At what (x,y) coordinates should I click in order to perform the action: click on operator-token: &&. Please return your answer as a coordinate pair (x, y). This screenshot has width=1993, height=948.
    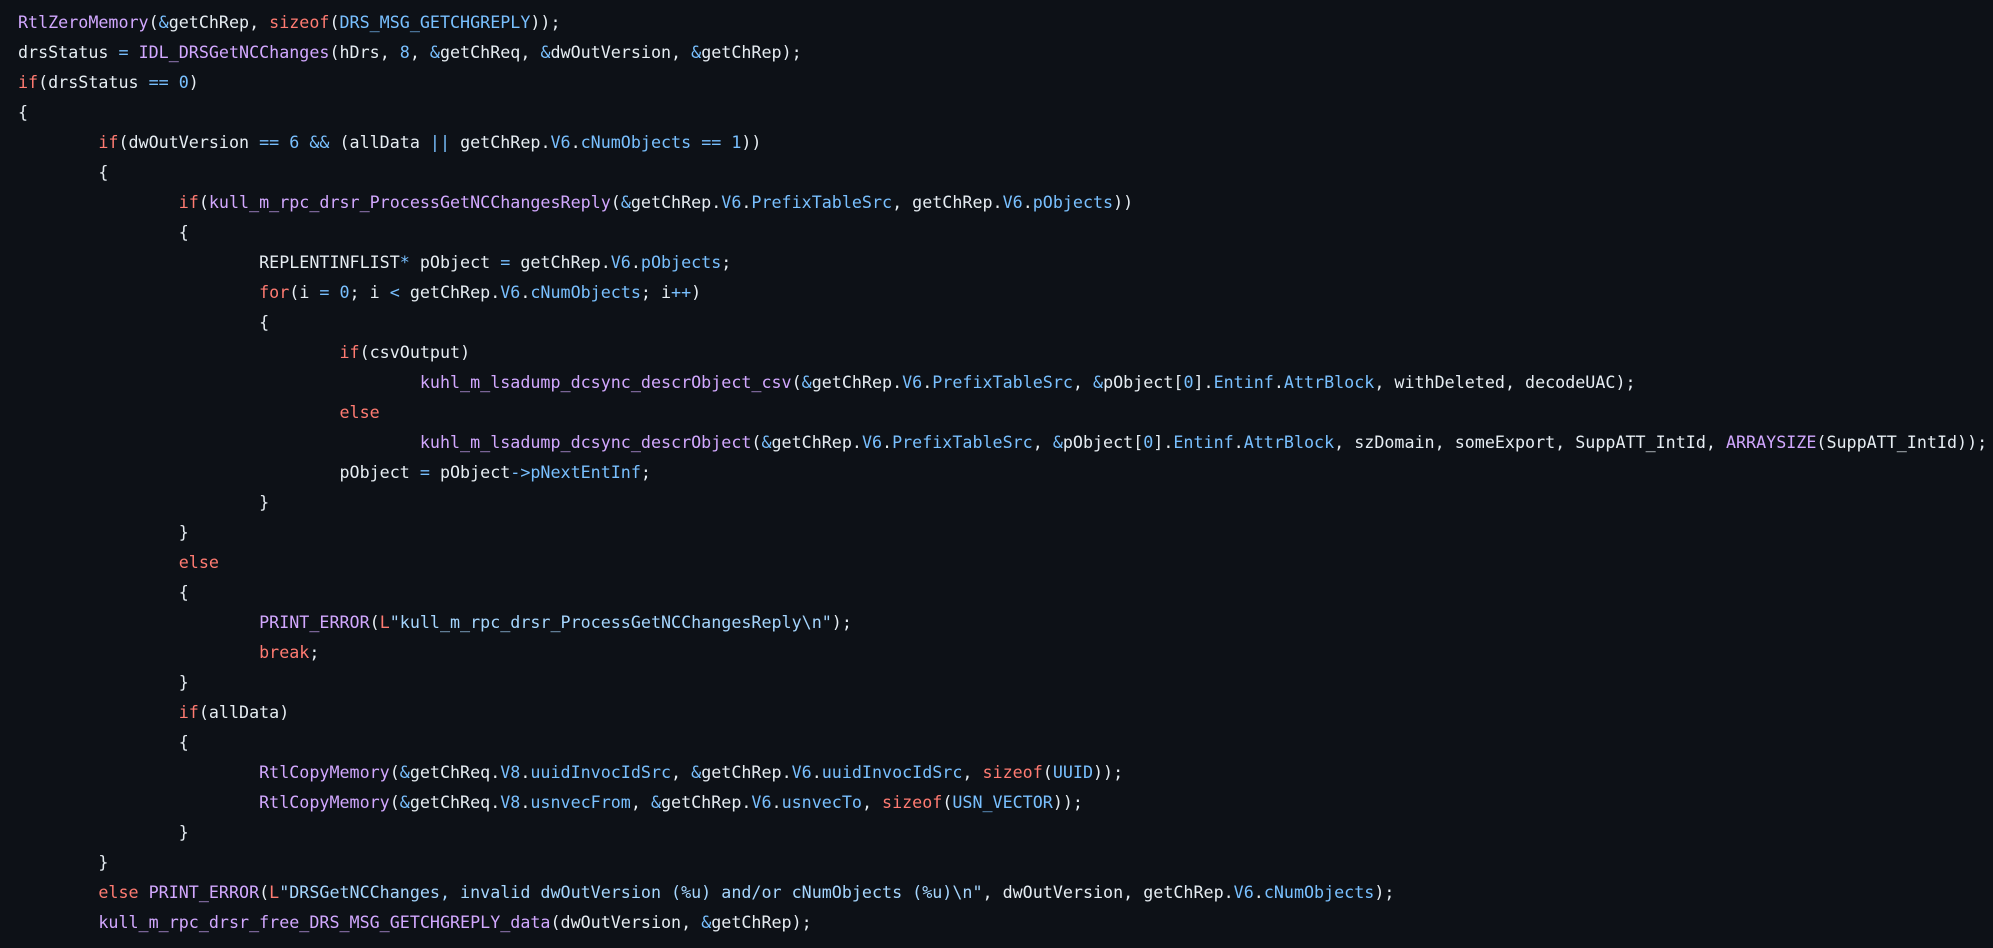
    Looking at the image, I should click on (319, 142).